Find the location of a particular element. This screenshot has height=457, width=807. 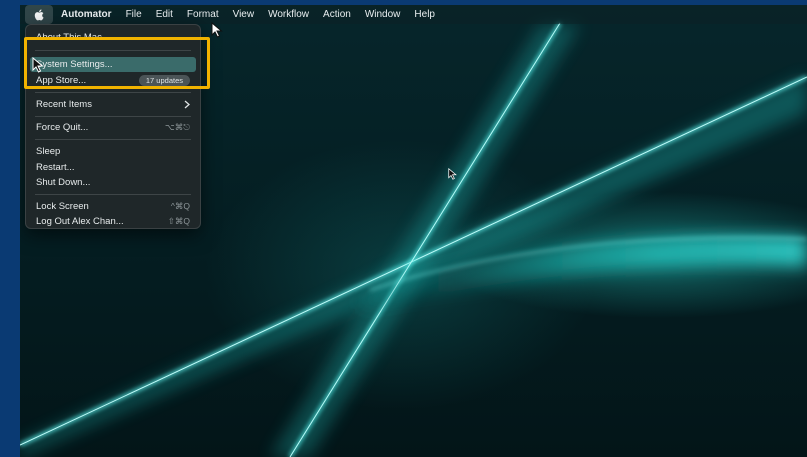

menu-item-force-quit: Force Quit... ⌥⌘⎋ is located at coordinates (113, 127).